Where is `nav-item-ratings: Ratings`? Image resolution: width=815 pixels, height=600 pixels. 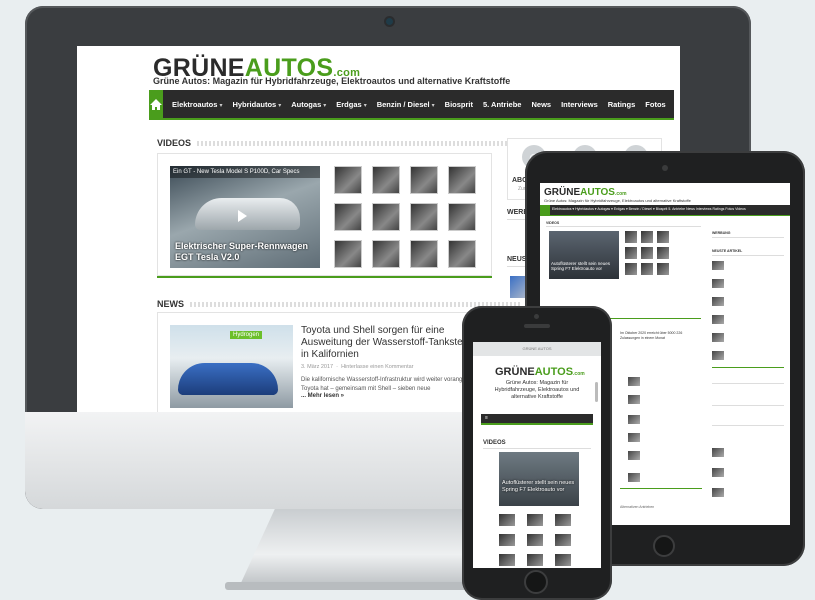 nav-item-ratings: Ratings is located at coordinates (622, 104).